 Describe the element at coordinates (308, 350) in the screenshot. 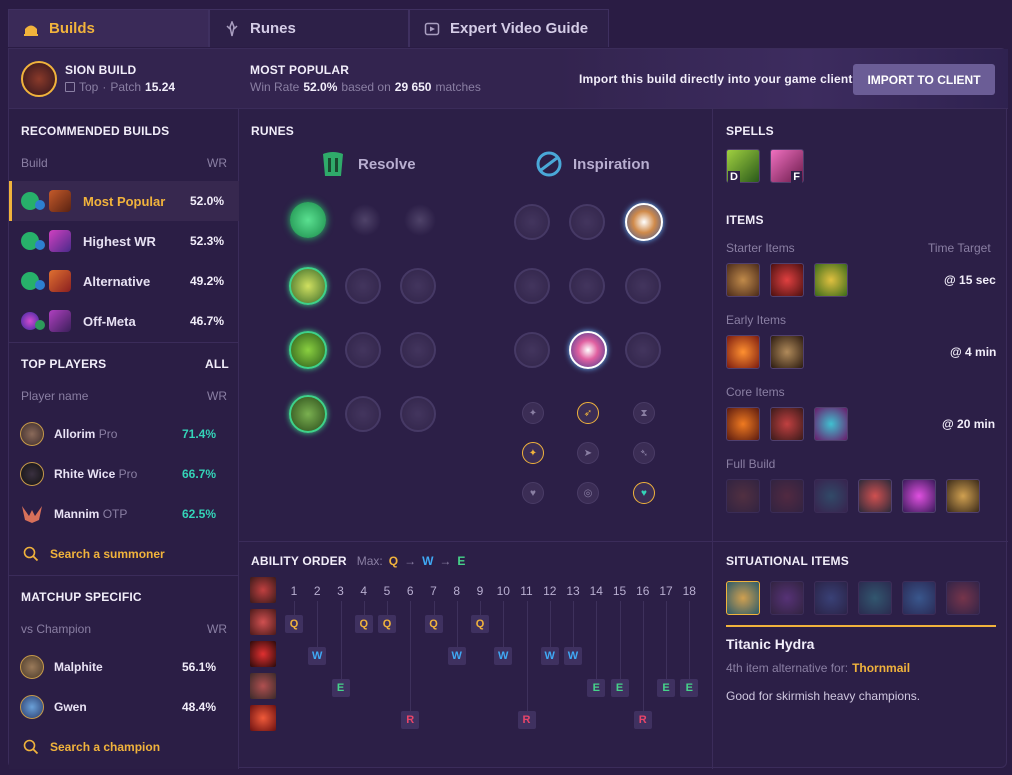

I see `second-wind-rune` at that location.